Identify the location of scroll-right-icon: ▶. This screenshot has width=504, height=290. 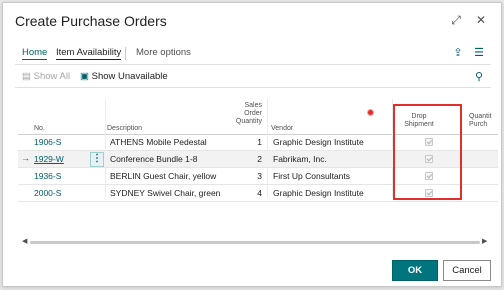
(484, 241).